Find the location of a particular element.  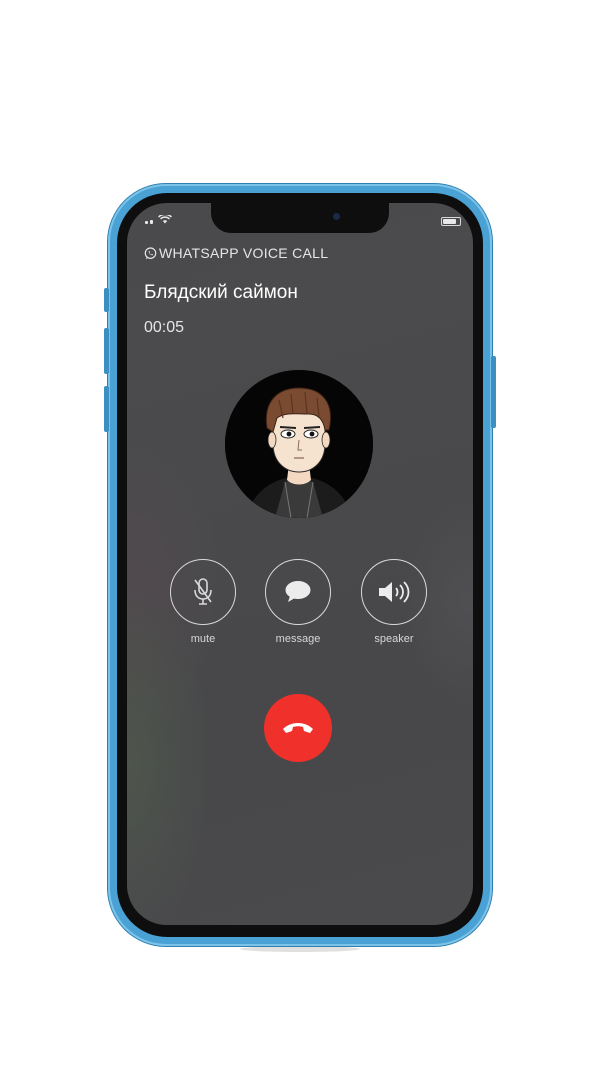

silent-switch is located at coordinates (106, 300).